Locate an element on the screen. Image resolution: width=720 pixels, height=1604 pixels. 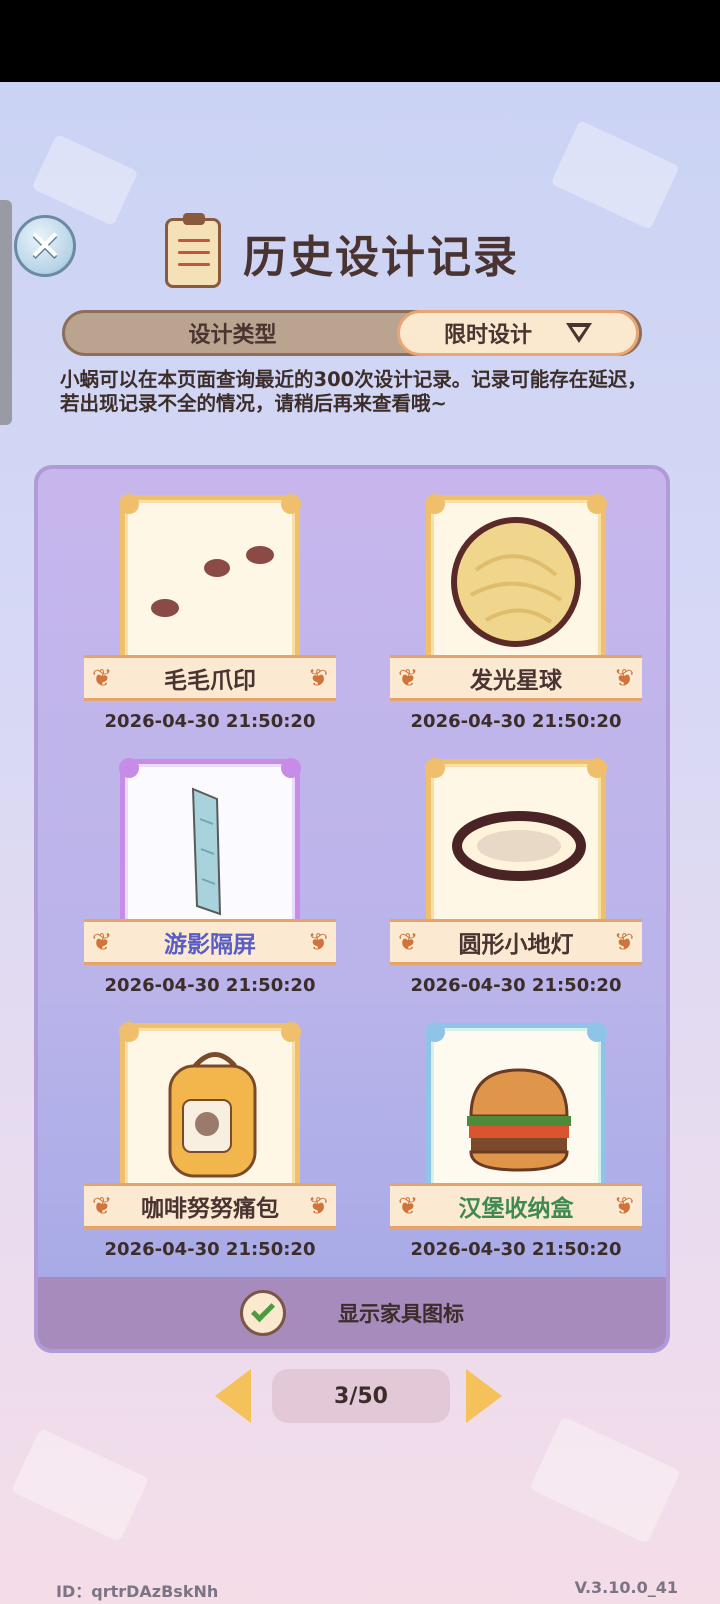
side-drawer-handle is located at coordinates (6, 312).